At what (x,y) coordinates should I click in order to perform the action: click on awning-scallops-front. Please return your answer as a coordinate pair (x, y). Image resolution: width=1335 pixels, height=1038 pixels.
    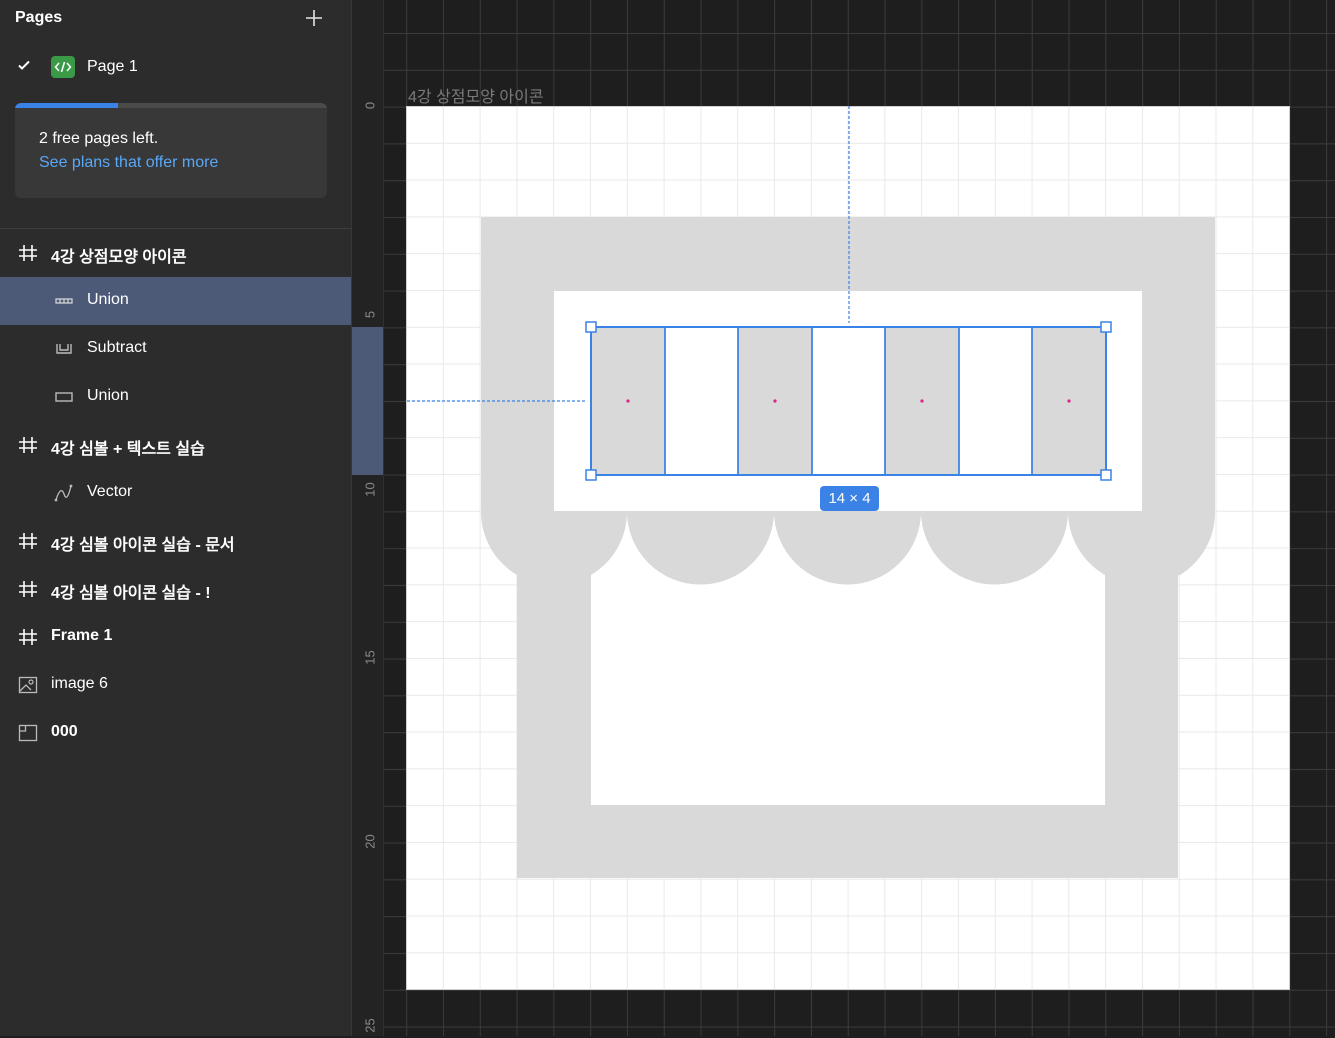
    Looking at the image, I should click on (847, 548).